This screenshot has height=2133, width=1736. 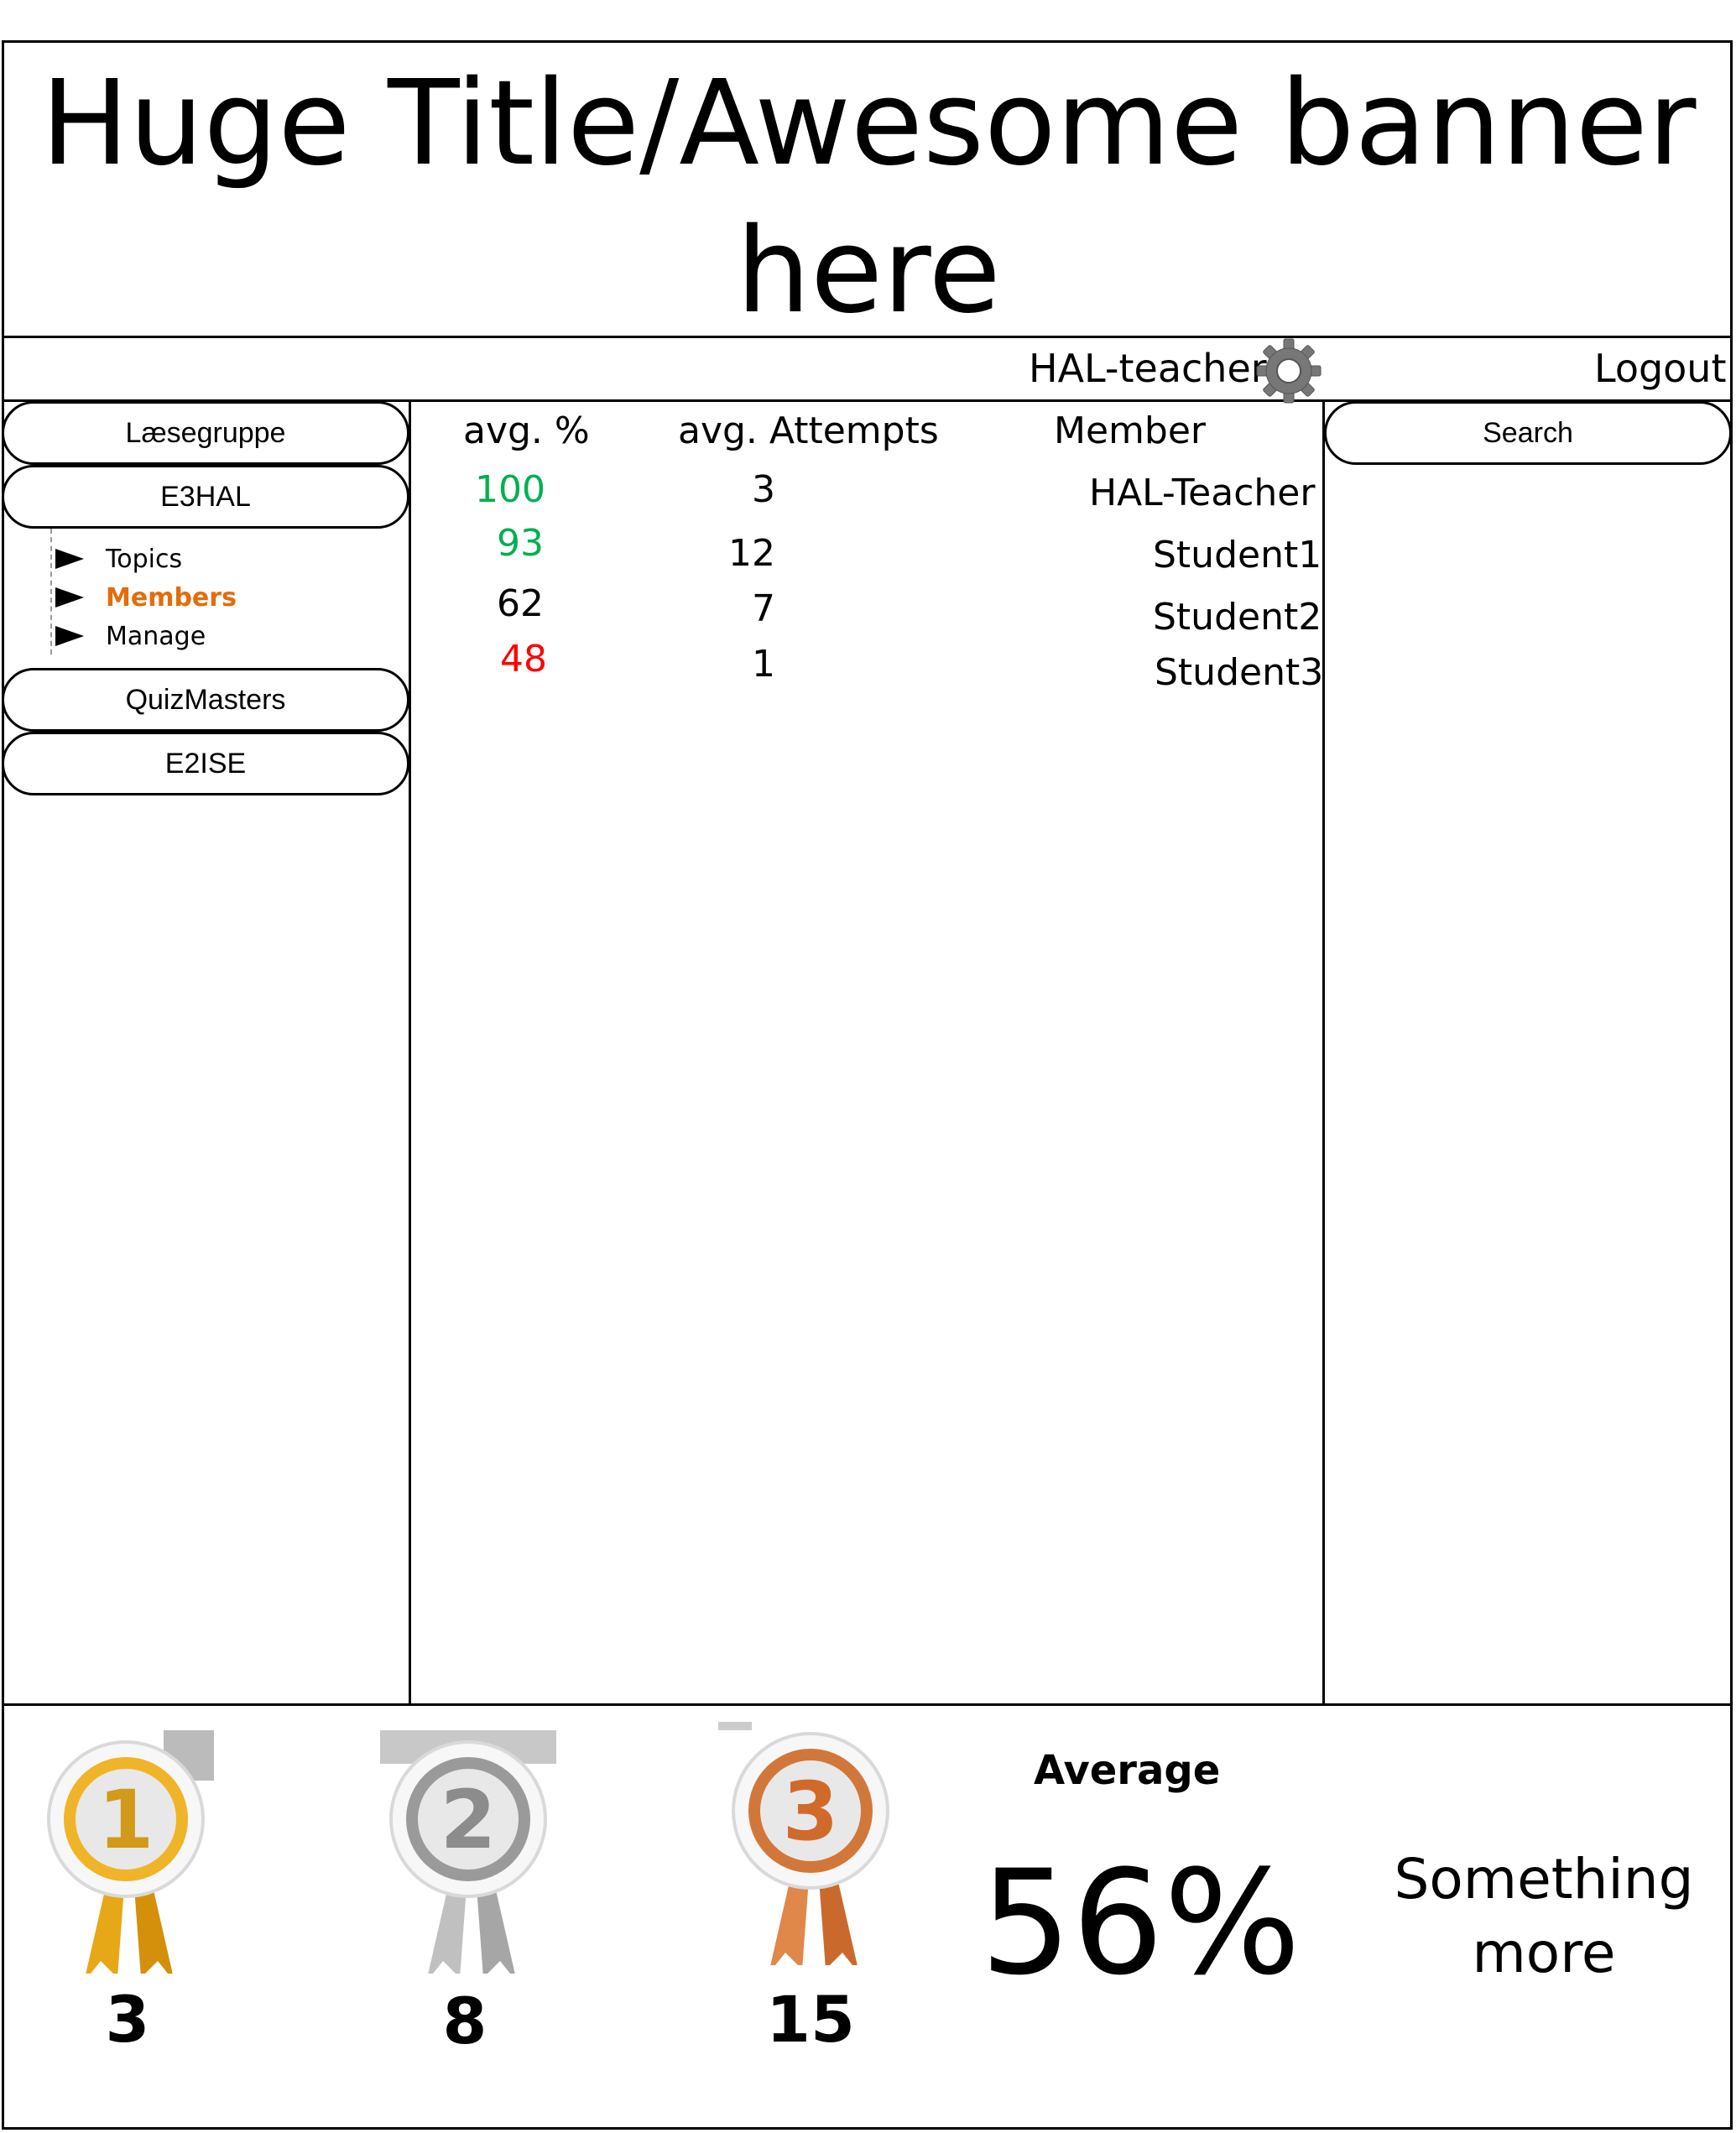 I want to click on medal-count-bronze: 15, so click(x=811, y=2019).